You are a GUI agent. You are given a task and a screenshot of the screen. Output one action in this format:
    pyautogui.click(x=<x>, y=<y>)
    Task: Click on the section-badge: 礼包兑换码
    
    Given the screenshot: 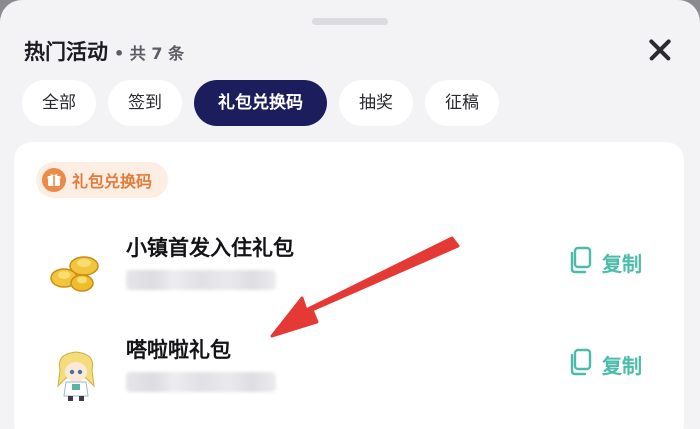 What is the action you would take?
    pyautogui.click(x=102, y=180)
    